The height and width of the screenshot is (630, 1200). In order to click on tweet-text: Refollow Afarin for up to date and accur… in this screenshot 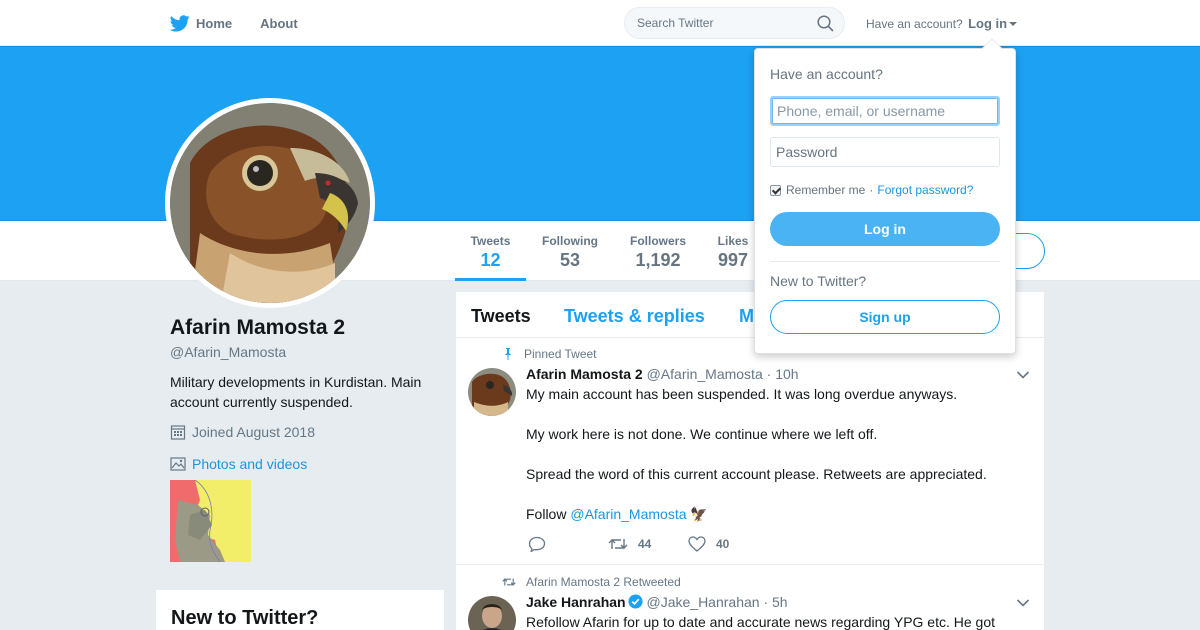, I will do `click(761, 622)`.